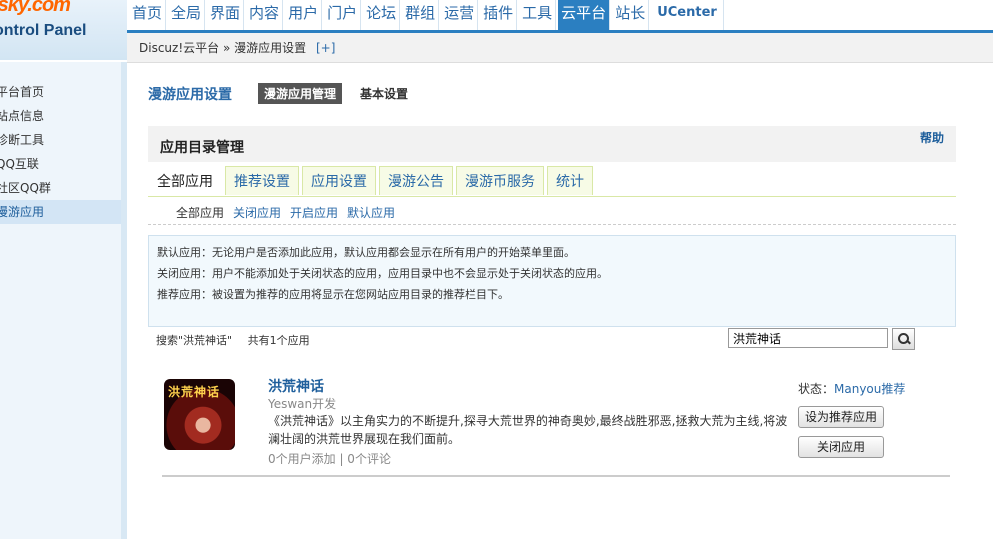 This screenshot has width=993, height=539. What do you see at coordinates (870, 389) in the screenshot?
I see `status-value: Manyou推荐` at bounding box center [870, 389].